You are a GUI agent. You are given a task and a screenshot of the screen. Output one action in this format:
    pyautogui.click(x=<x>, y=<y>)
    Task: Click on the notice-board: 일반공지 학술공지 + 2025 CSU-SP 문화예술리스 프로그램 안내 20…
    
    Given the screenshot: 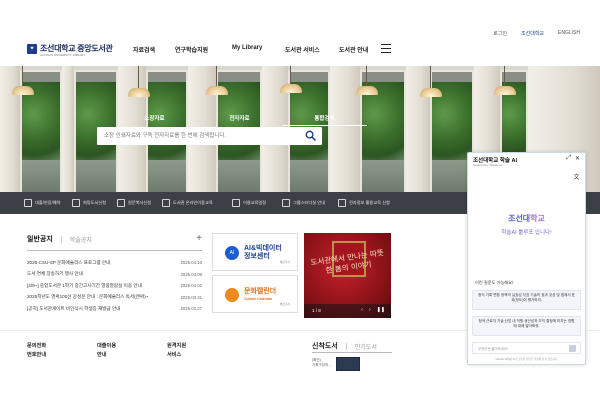 What is the action you would take?
    pyautogui.click(x=114, y=275)
    